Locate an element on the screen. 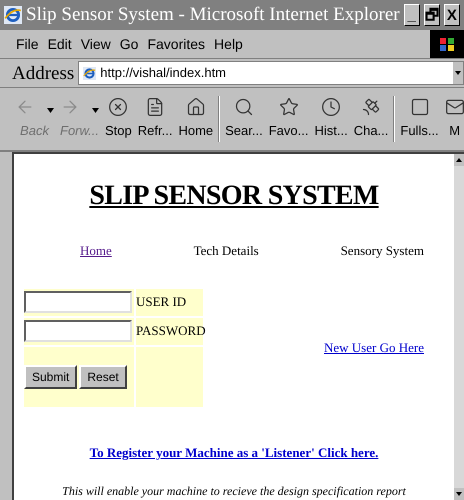 The height and width of the screenshot is (500, 464). scrollbar is located at coordinates (459, 327).